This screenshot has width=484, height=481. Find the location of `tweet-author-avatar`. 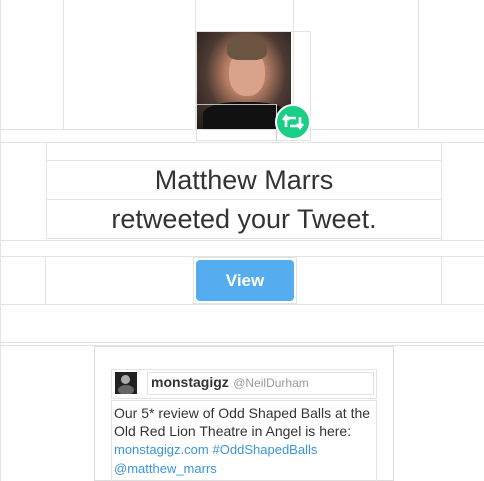

tweet-author-avatar is located at coordinates (126, 383).